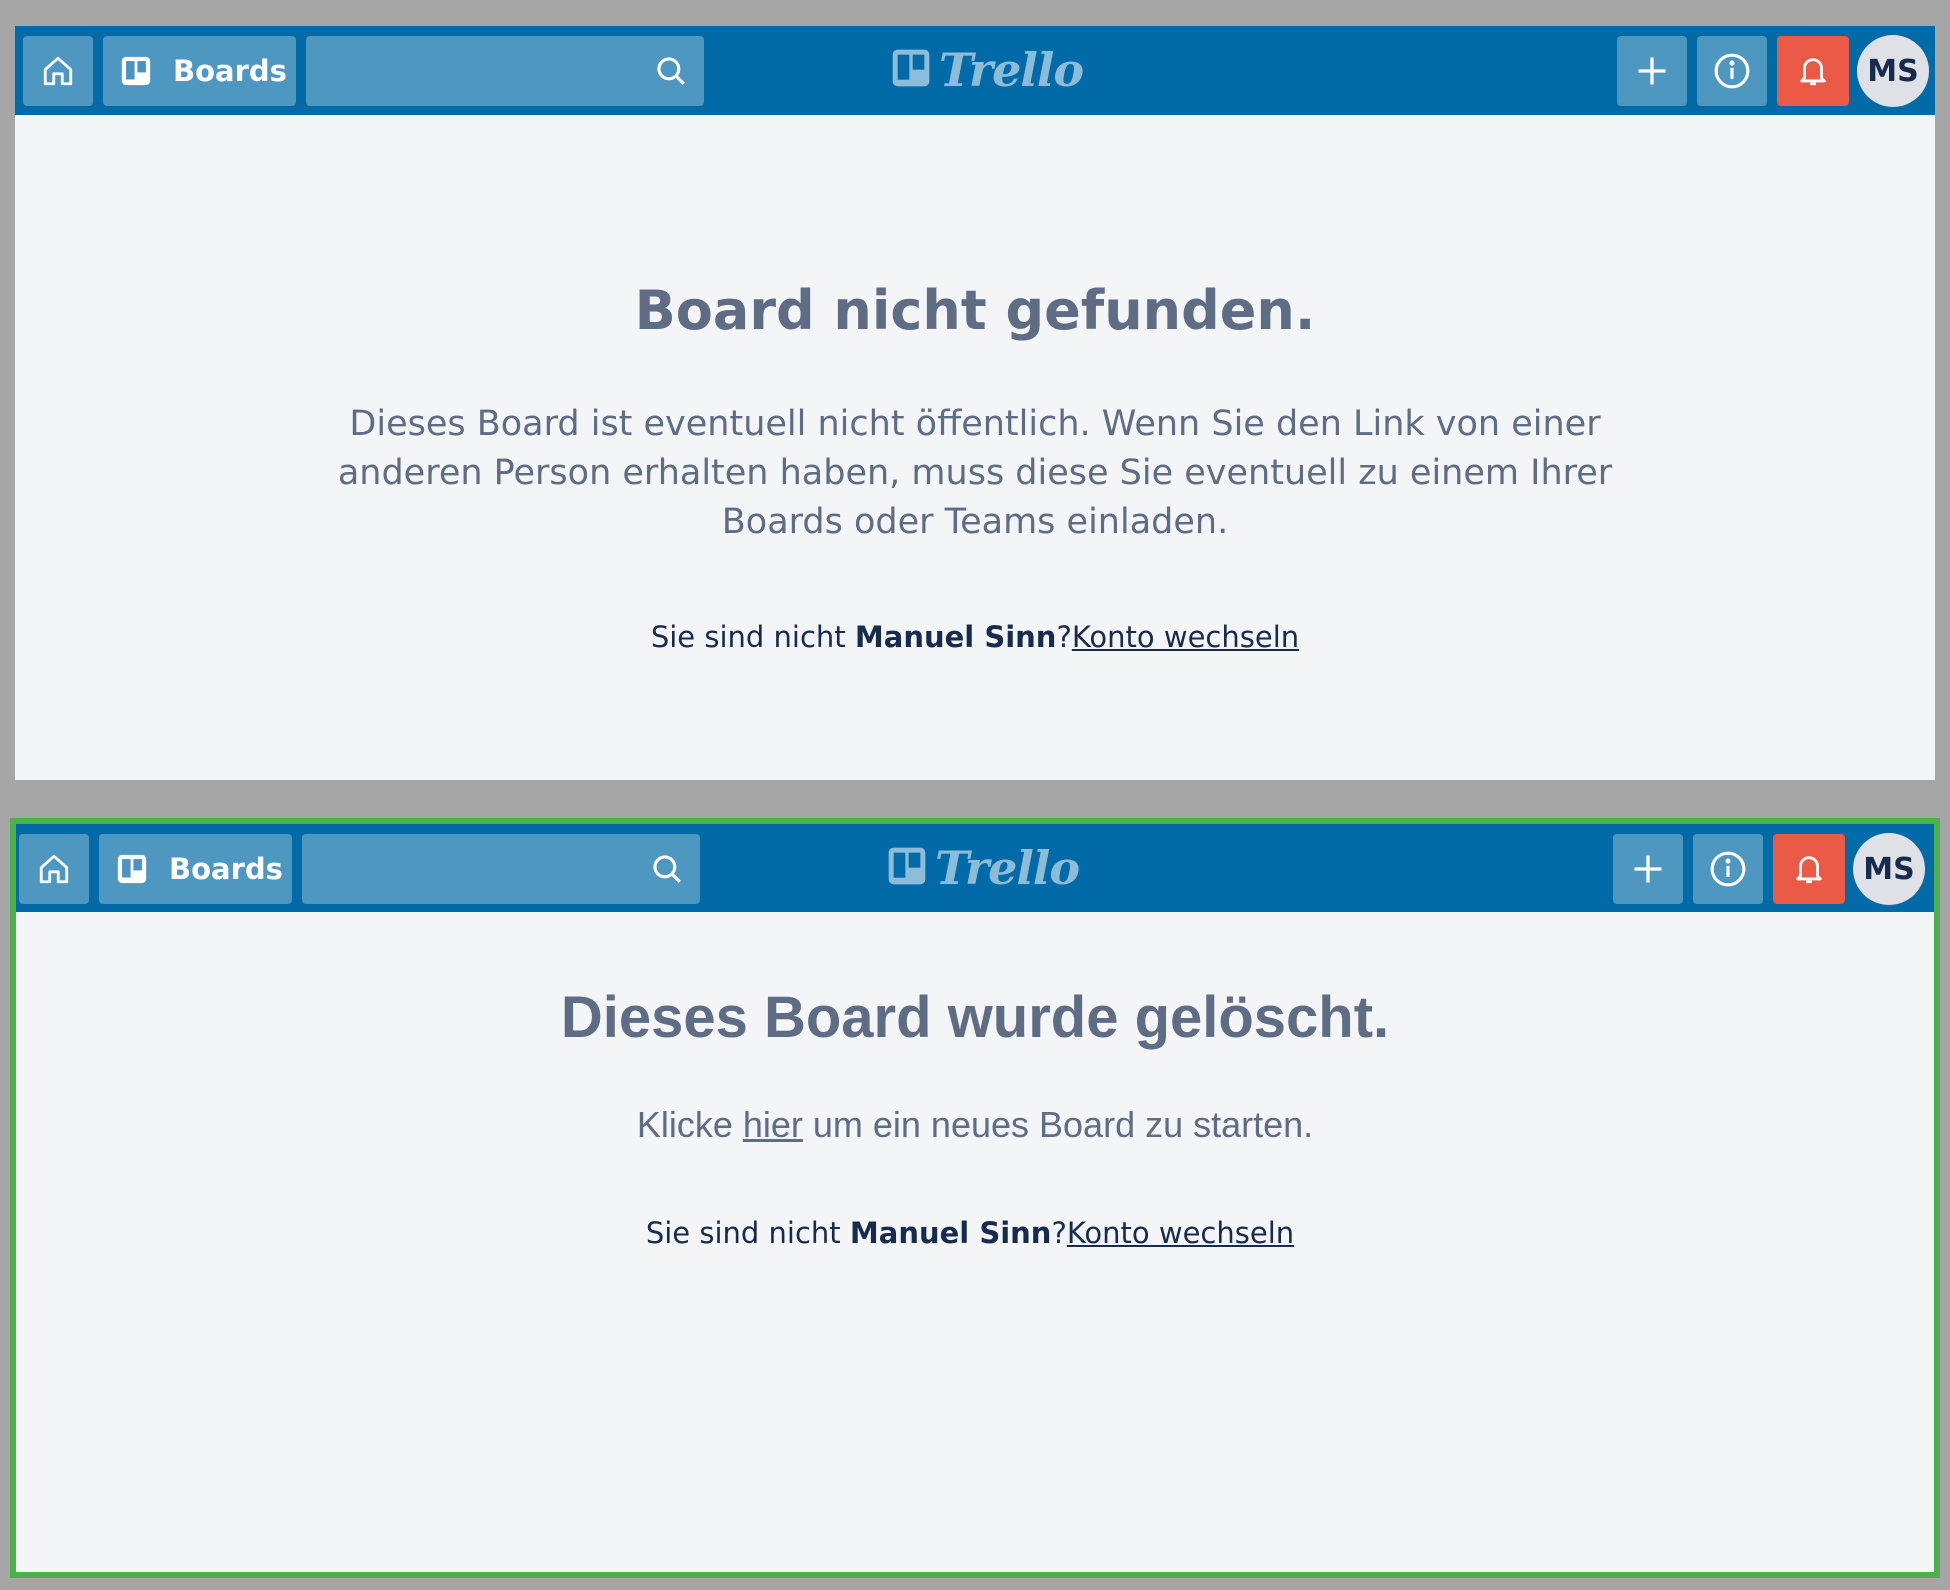 The image size is (1950, 1590). Describe the element at coordinates (1058, 1124) in the screenshot. I see `desc-suffix: um ein neues Board zu starten.` at that location.